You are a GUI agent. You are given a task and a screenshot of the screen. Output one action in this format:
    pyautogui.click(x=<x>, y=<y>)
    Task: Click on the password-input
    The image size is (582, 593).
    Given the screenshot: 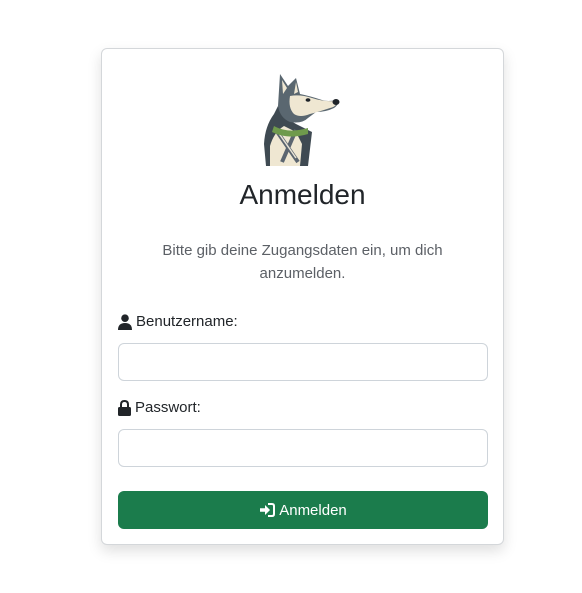 What is the action you would take?
    pyautogui.click(x=303, y=448)
    